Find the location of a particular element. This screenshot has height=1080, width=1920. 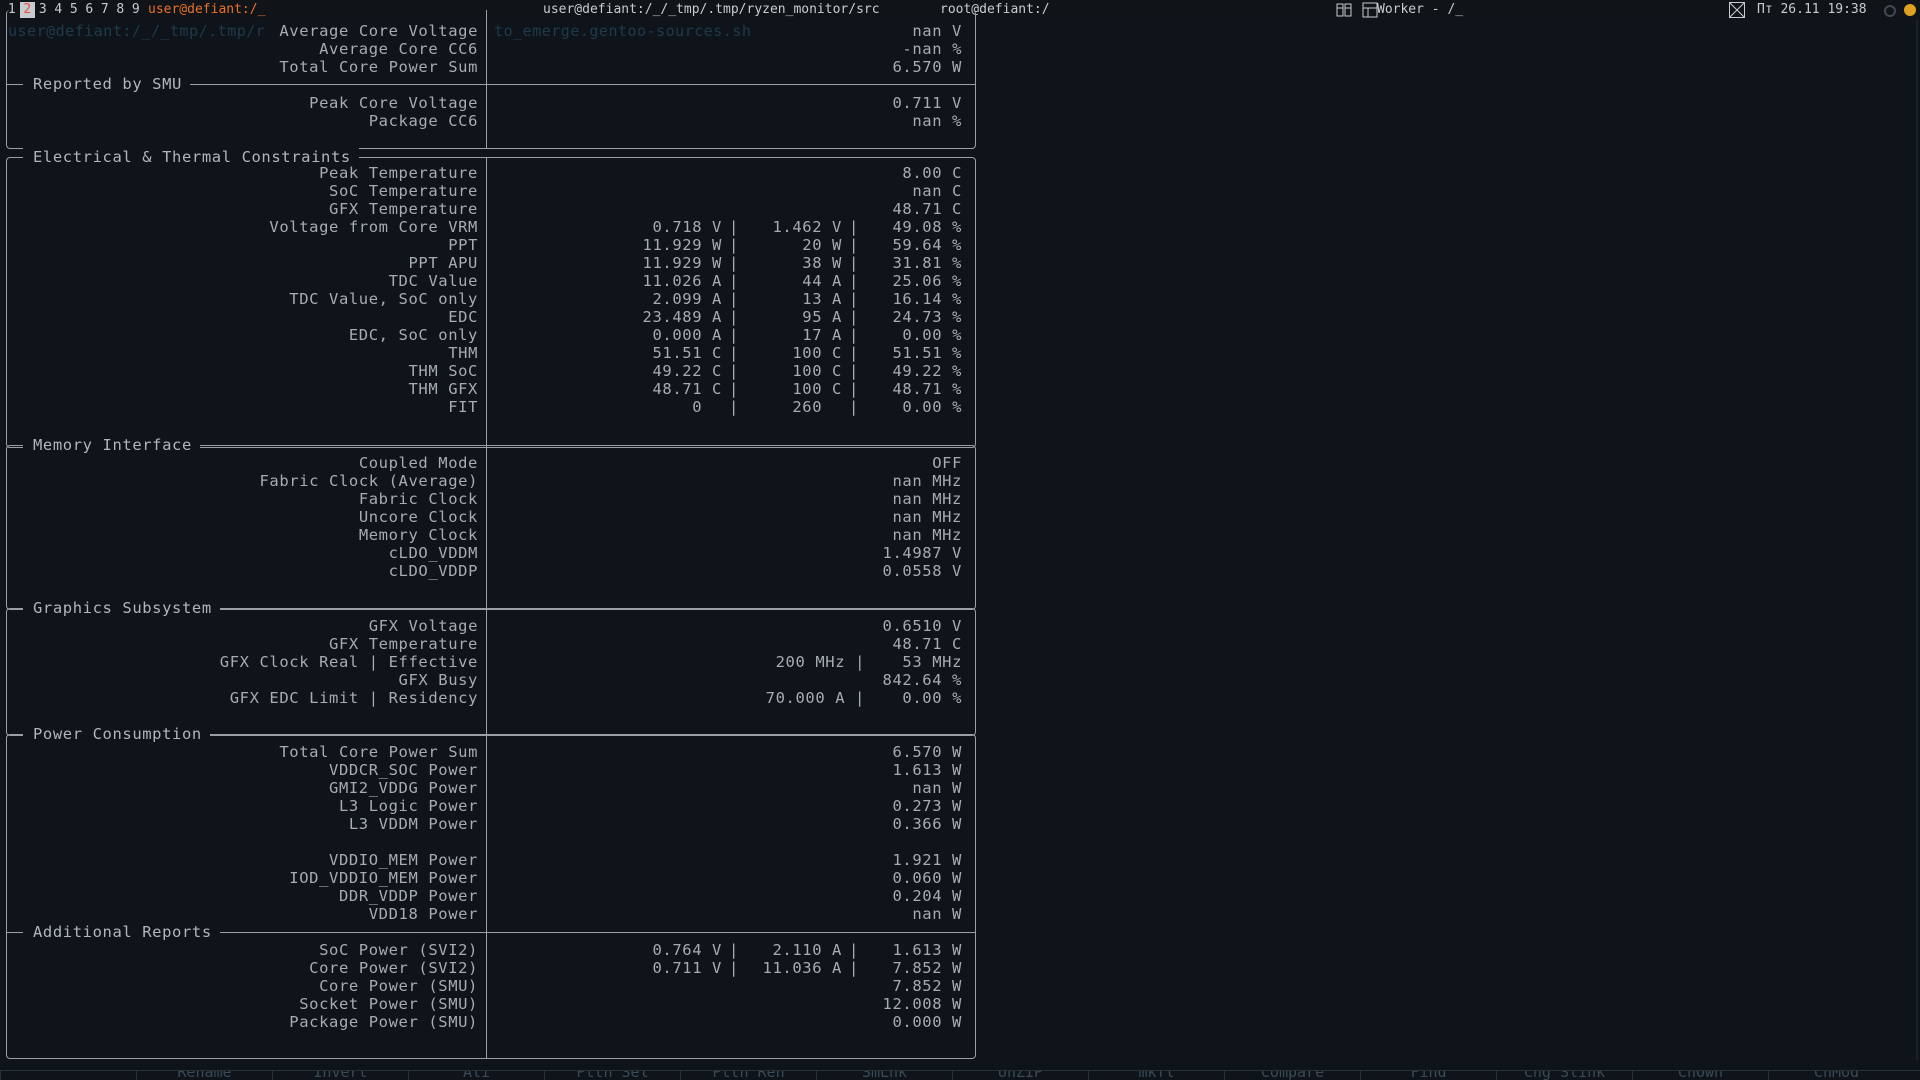

function-key-8: UnZIP is located at coordinates (1020, 1075).